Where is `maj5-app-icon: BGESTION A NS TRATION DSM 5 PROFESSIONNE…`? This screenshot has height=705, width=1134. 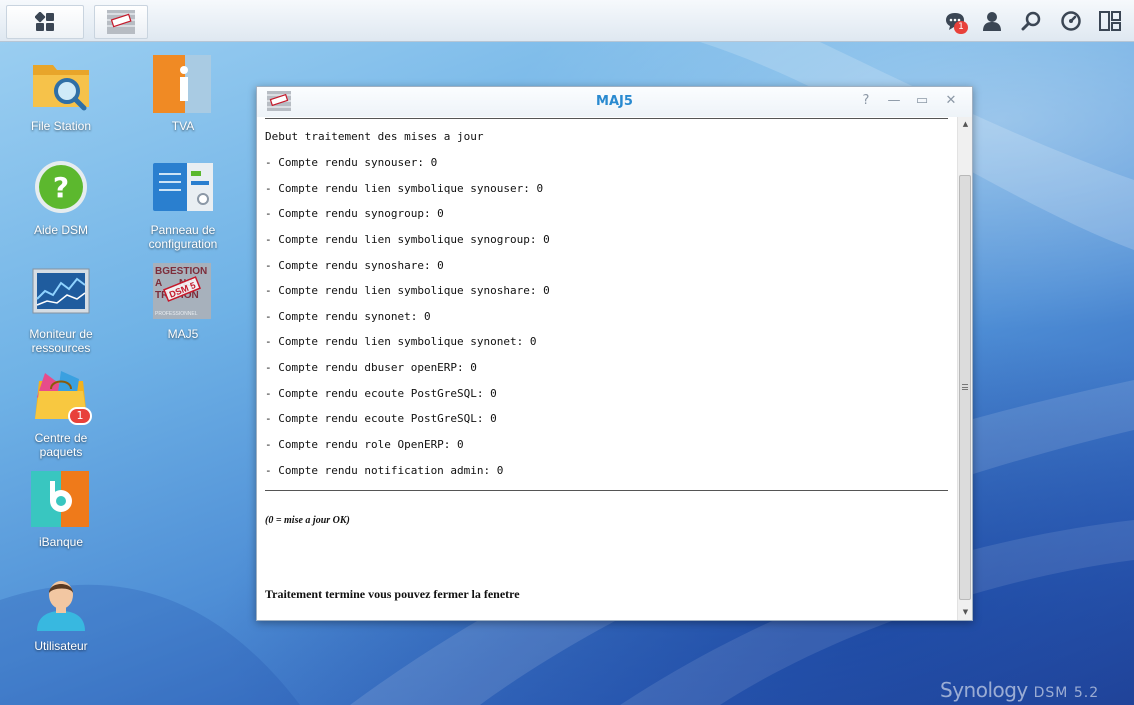
maj5-app-icon: BGESTION A NS TRATION DSM 5 PROFESSIONNE… is located at coordinates (182, 291).